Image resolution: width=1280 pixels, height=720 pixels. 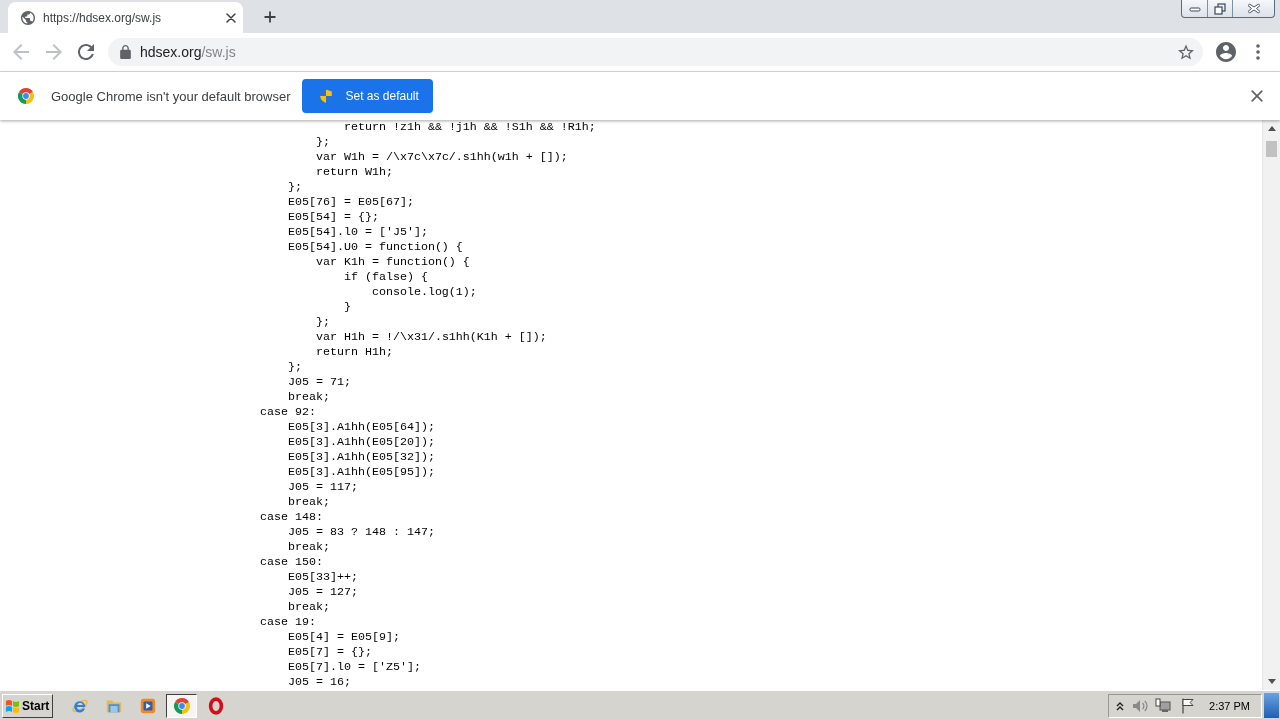 What do you see at coordinates (392, 262) in the screenshot?
I see `code-line: var K1h = function() {` at bounding box center [392, 262].